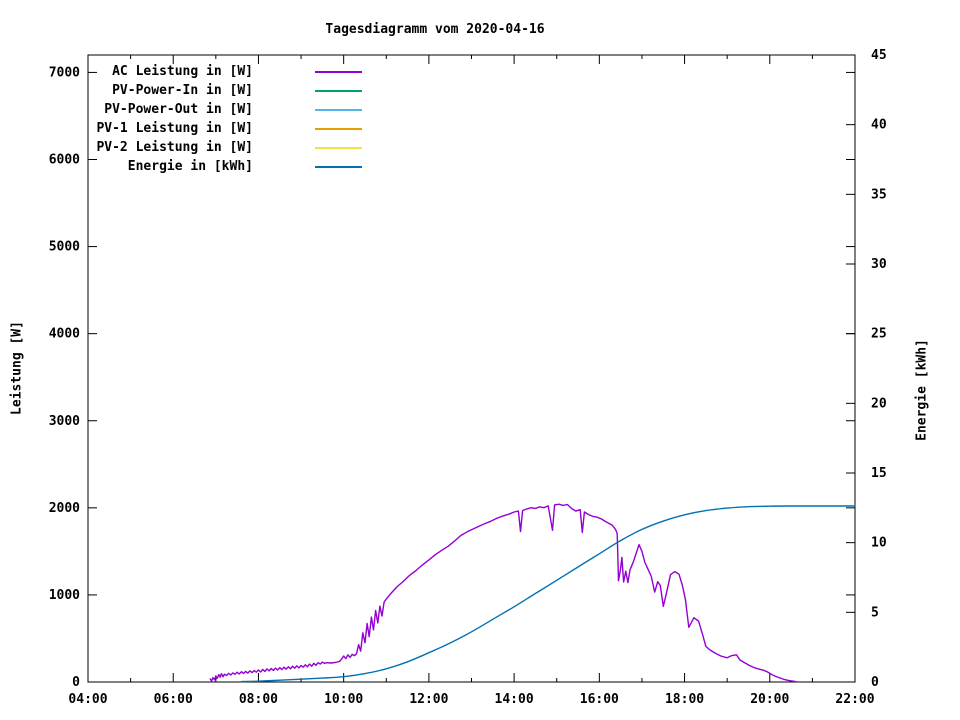 The image size is (960, 720). Describe the element at coordinates (343, 699) in the screenshot. I see `svg-text: 10:00` at that location.